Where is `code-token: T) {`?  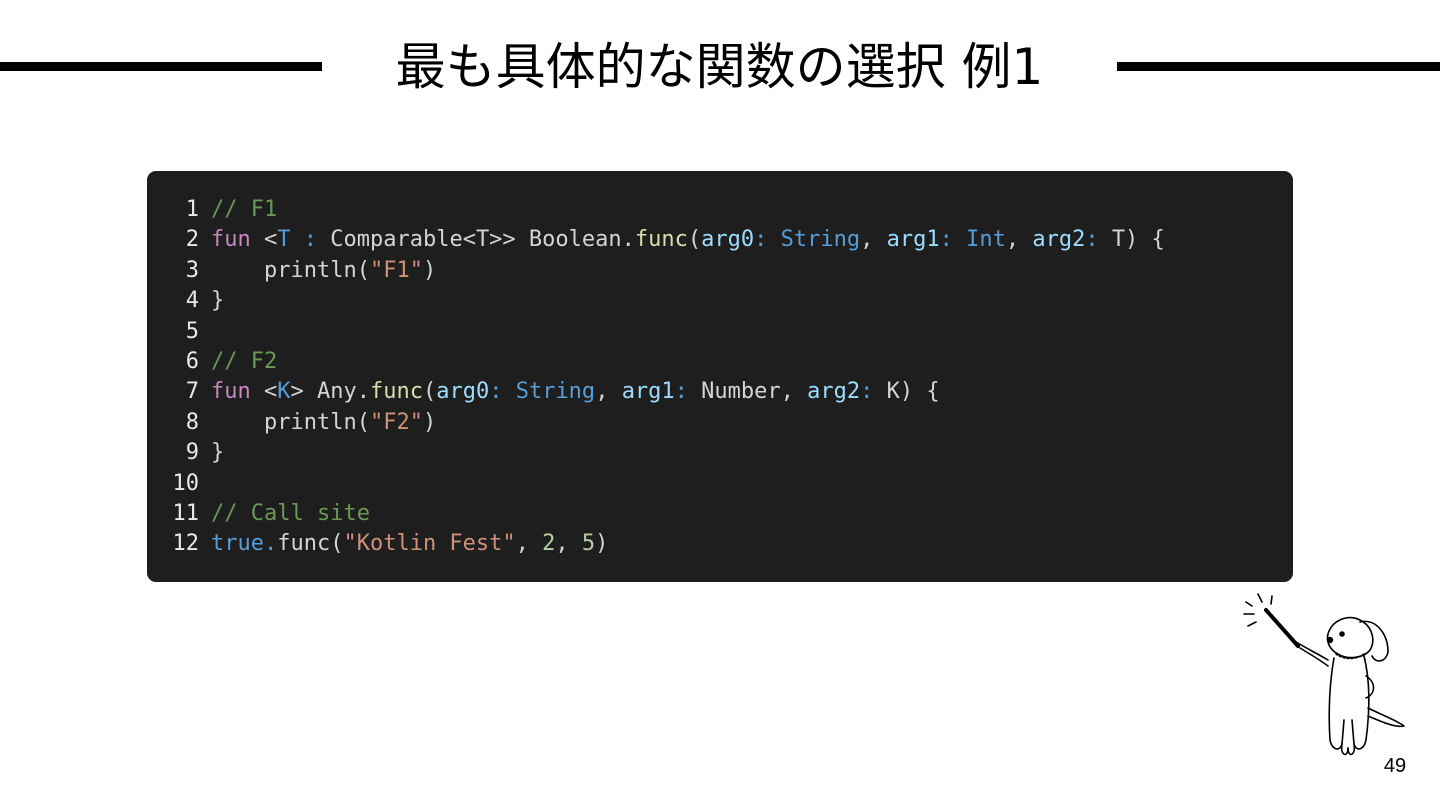 code-token: T) { is located at coordinates (1138, 240).